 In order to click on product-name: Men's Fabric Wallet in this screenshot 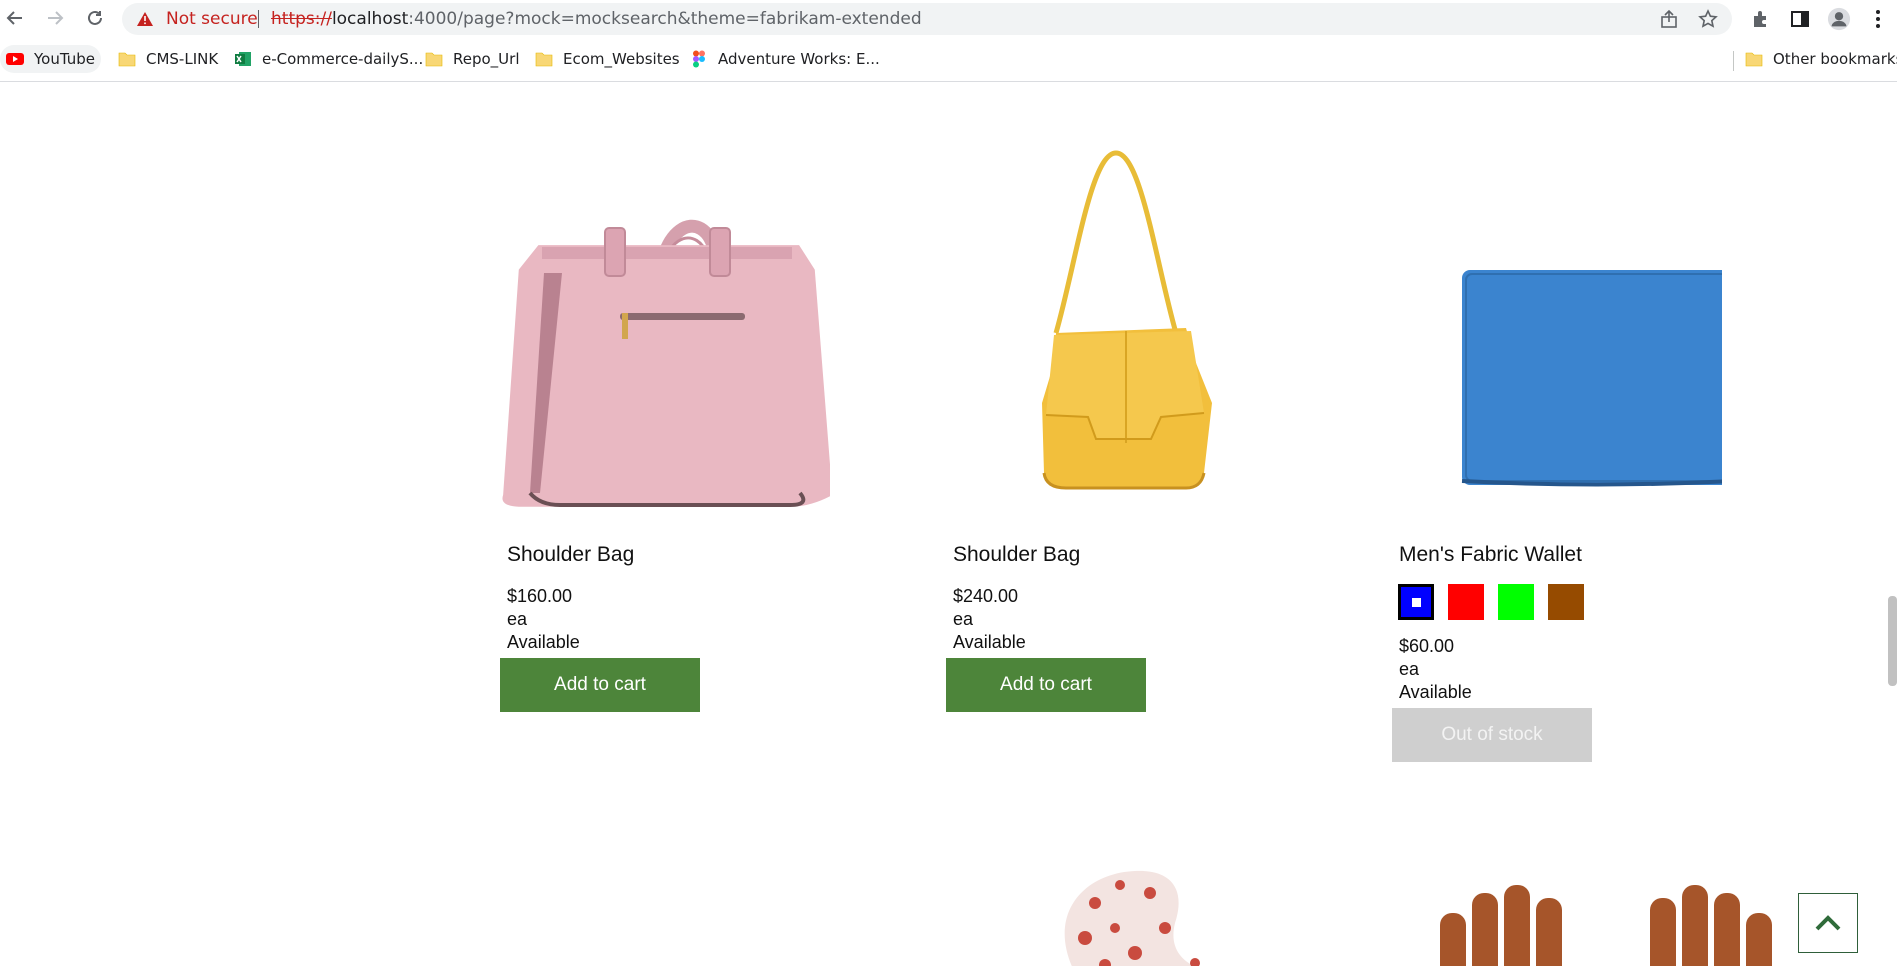, I will do `click(1490, 555)`.